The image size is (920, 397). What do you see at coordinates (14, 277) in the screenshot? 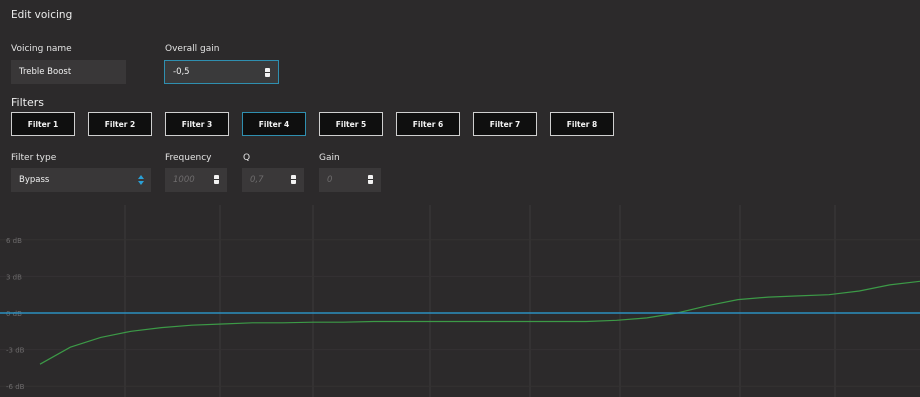
I see `y-tick-label: 3 dB` at bounding box center [14, 277].